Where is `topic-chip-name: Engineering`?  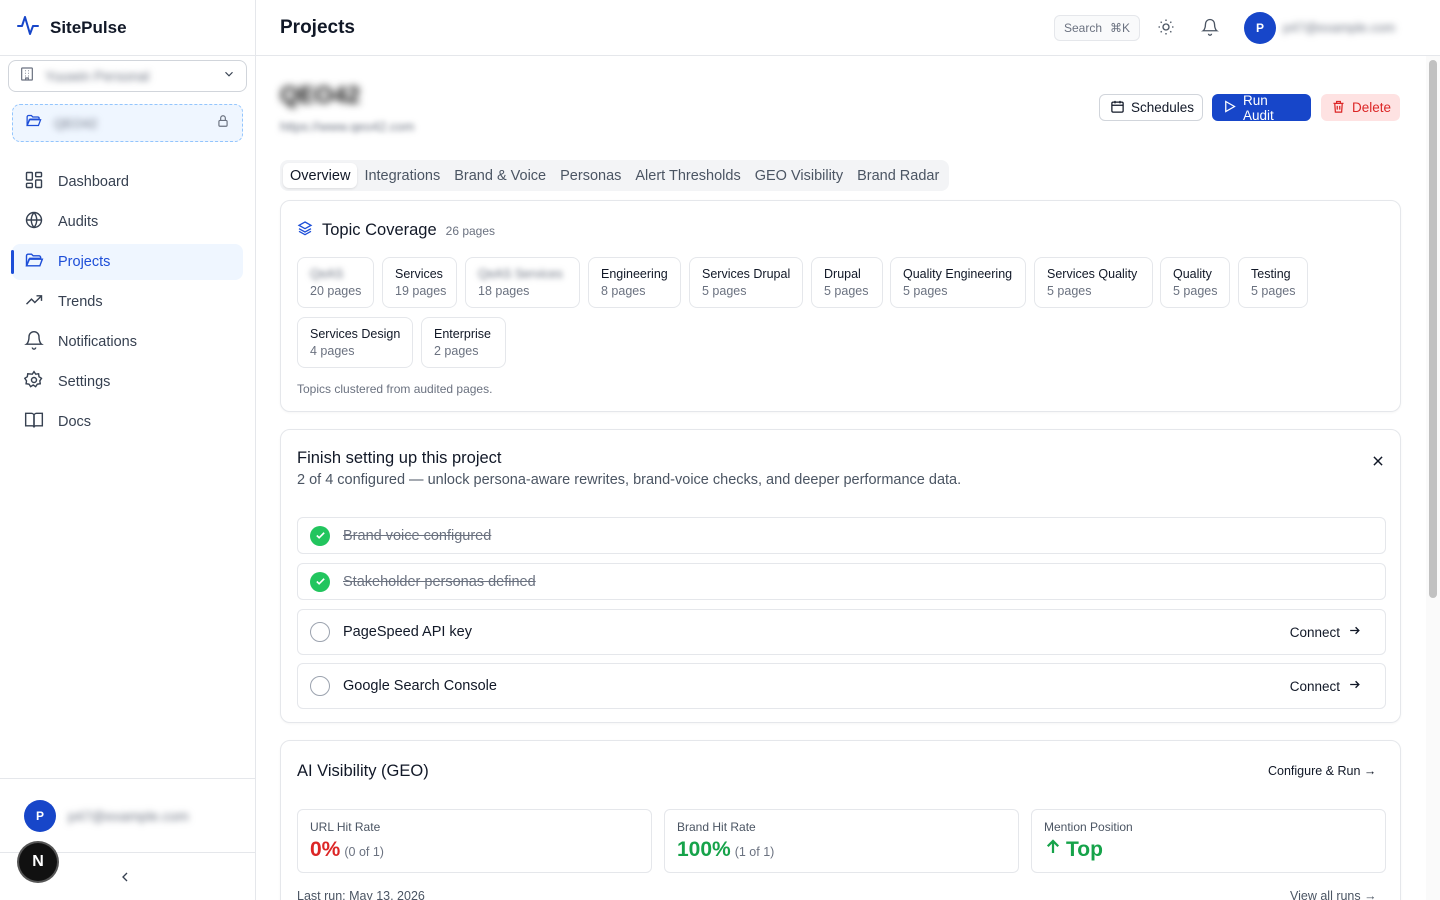
topic-chip-name: Engineering is located at coordinates (634, 274).